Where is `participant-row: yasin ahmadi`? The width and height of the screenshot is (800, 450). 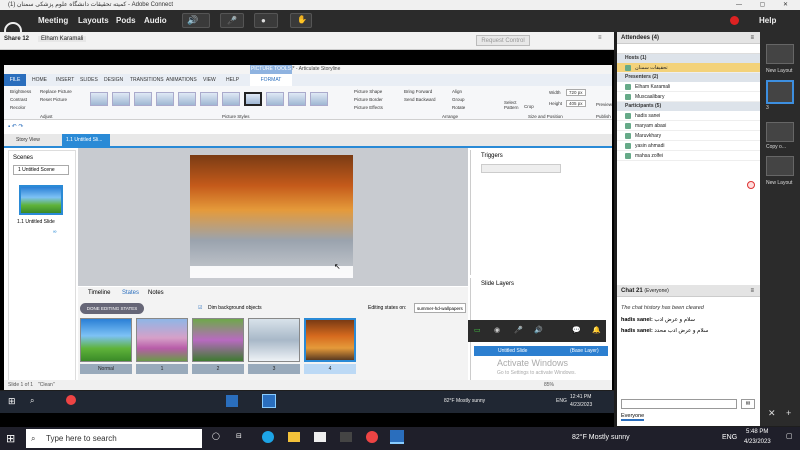
participant-row: yasin ahmadi is located at coordinates (688, 146).